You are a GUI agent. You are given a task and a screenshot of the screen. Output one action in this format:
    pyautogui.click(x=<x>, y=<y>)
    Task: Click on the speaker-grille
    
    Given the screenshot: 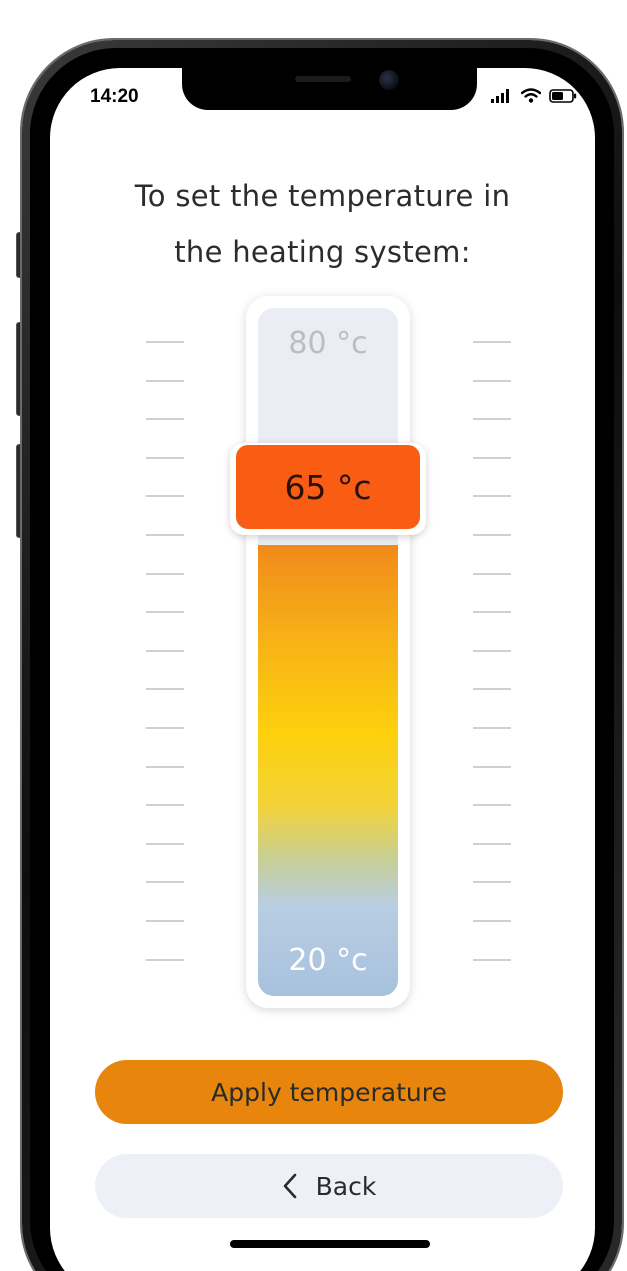 What is the action you would take?
    pyautogui.click(x=323, y=79)
    